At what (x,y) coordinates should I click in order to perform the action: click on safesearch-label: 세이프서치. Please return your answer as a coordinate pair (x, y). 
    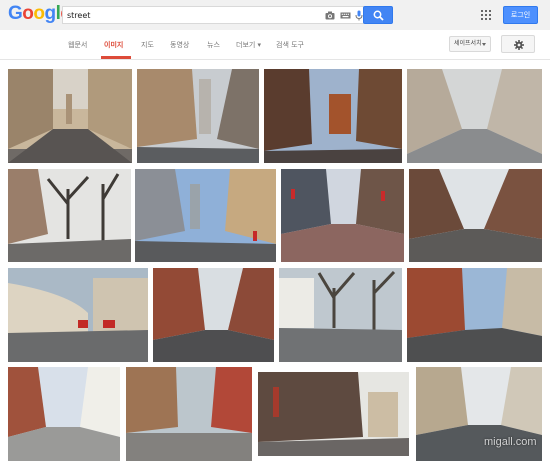
    Looking at the image, I should click on (468, 43).